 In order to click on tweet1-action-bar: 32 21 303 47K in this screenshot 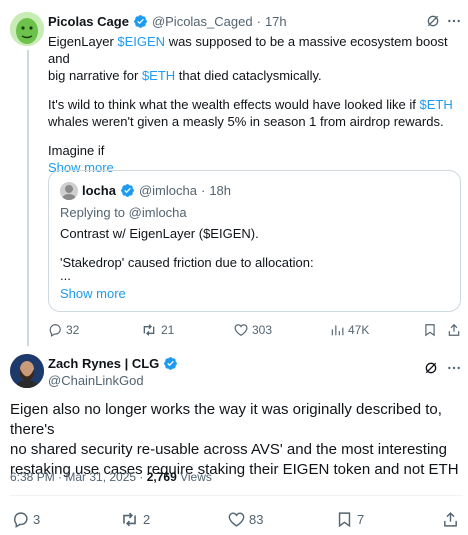, I will do `click(255, 330)`.